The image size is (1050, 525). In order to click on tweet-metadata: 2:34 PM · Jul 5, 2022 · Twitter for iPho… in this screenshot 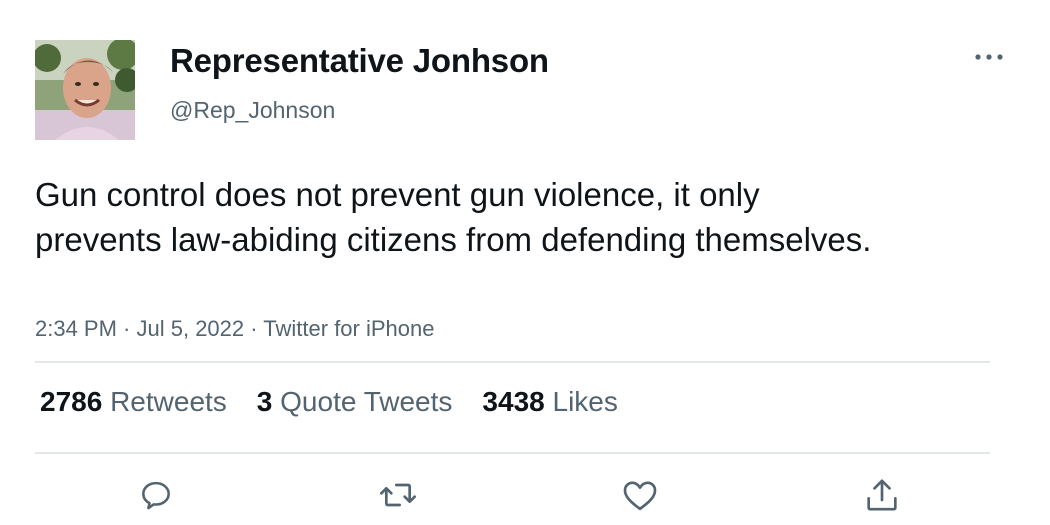, I will do `click(234, 329)`.